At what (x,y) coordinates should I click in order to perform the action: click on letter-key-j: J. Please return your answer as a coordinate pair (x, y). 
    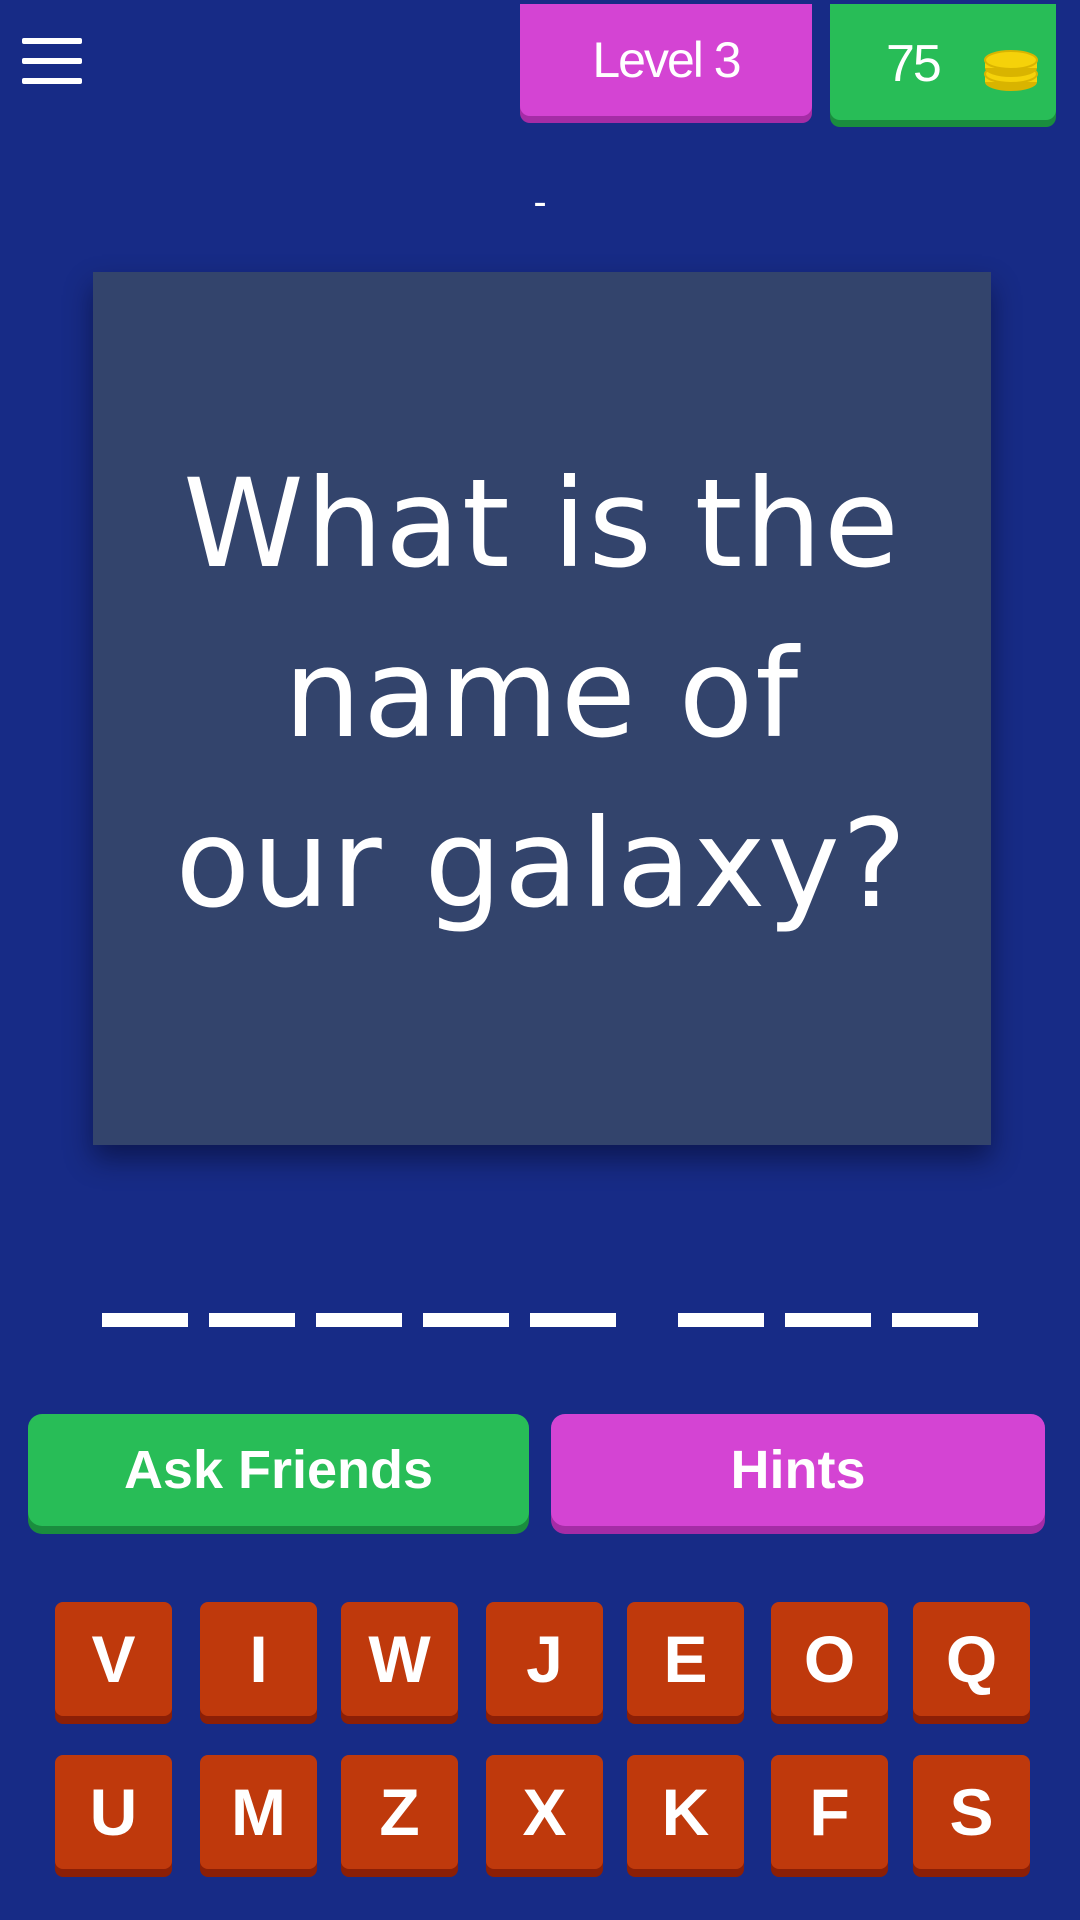
    Looking at the image, I should click on (544, 1659).